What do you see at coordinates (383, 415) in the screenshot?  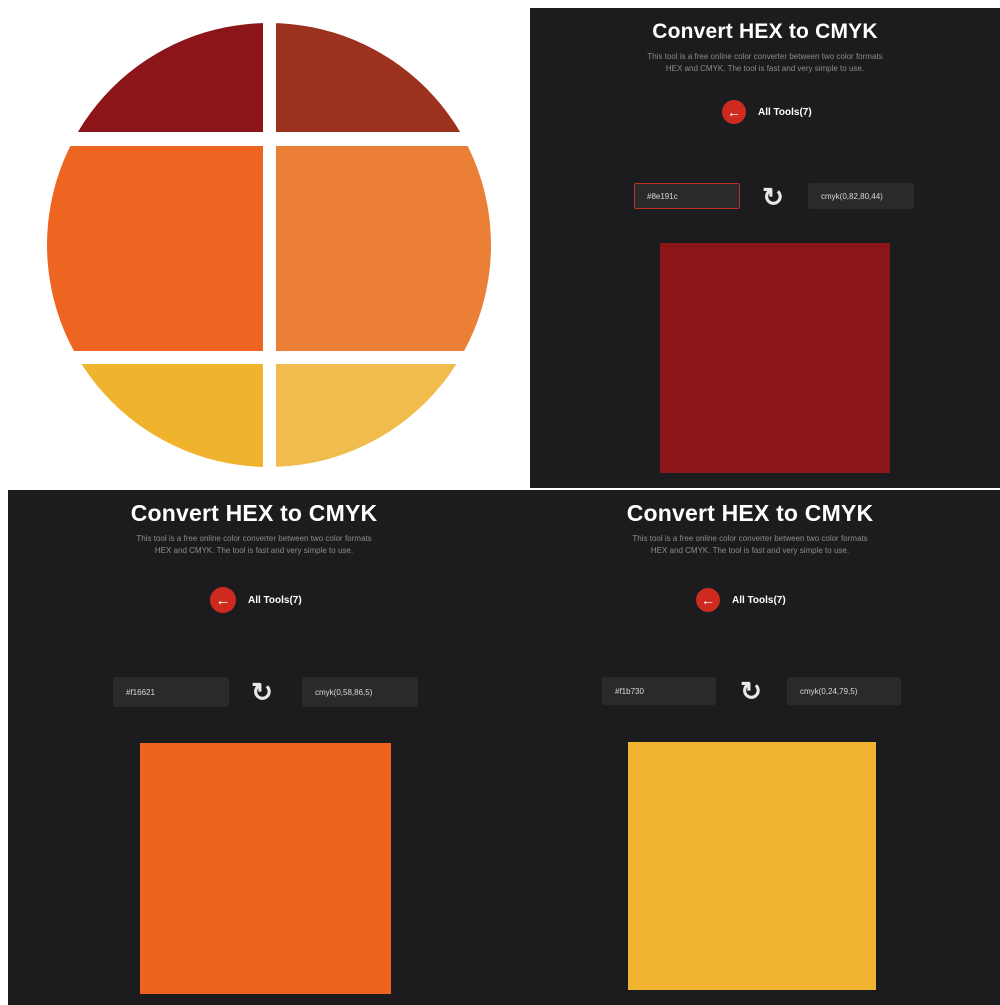 I see `palette-segment-bottom-right` at bounding box center [383, 415].